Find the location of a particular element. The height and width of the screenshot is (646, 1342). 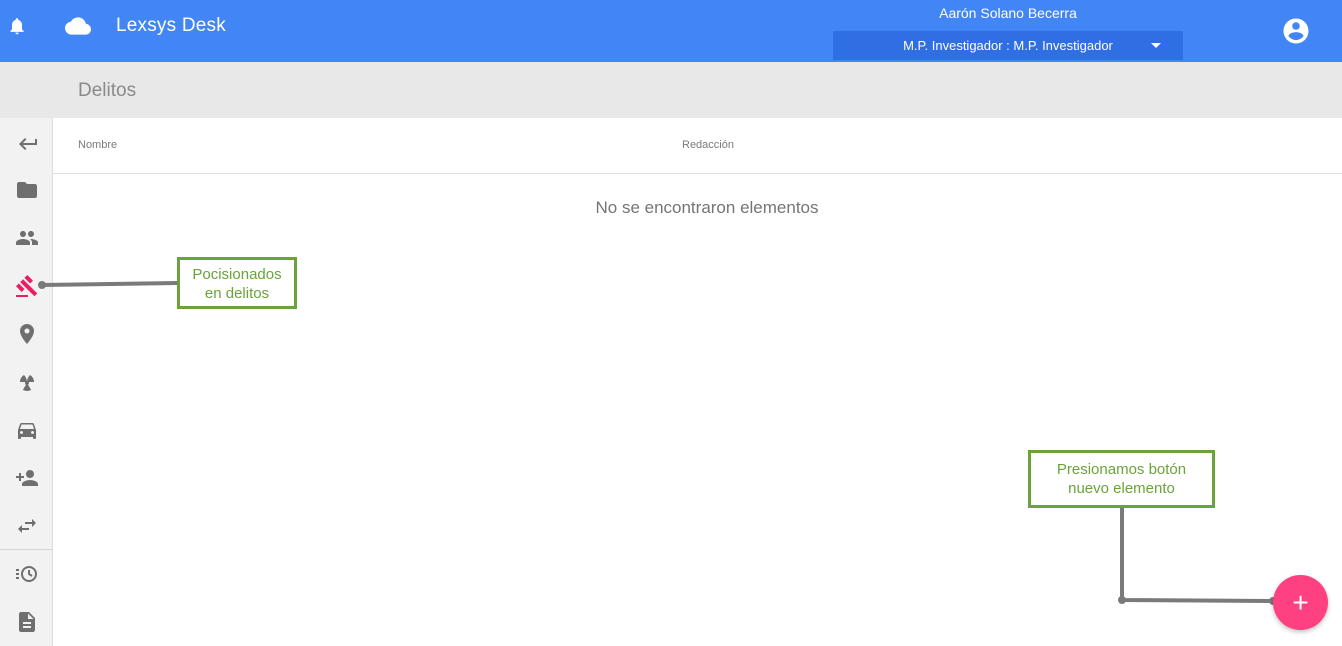

sidebar-item-relaciones is located at coordinates (26, 526).